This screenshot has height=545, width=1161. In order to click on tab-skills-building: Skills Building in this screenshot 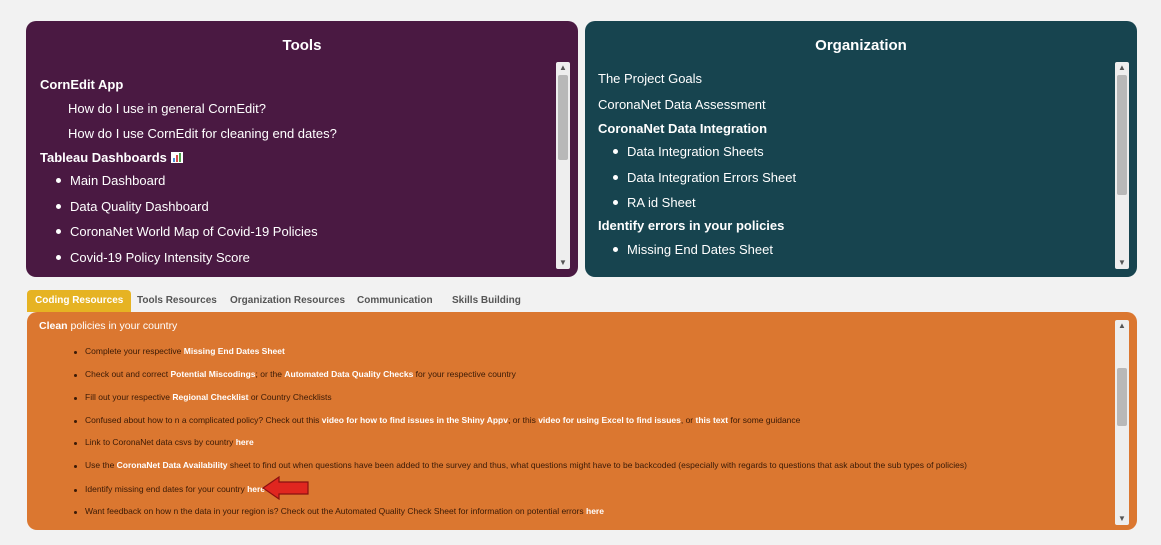, I will do `click(486, 301)`.